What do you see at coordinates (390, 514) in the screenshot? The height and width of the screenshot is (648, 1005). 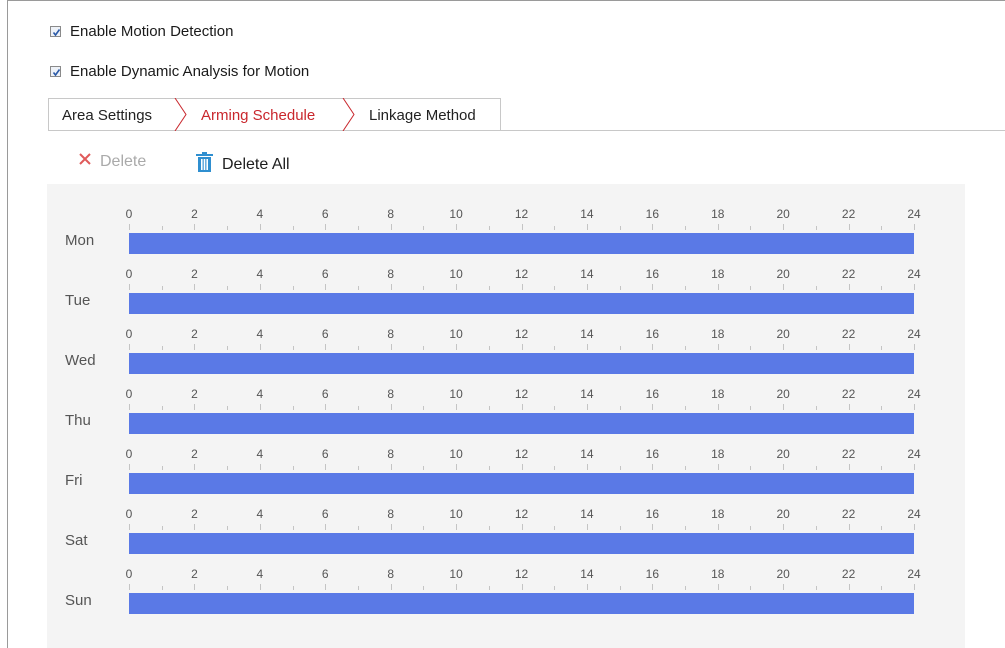 I see `hour-label: 8` at bounding box center [390, 514].